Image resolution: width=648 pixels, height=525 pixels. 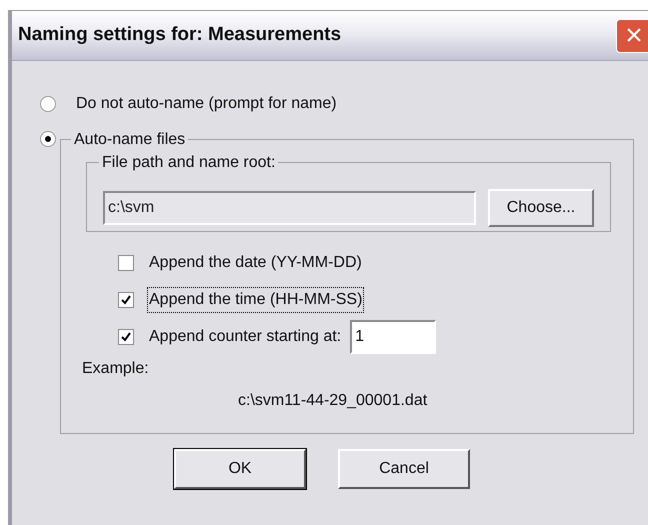 I want to click on dialog-button: OK, so click(x=240, y=469).